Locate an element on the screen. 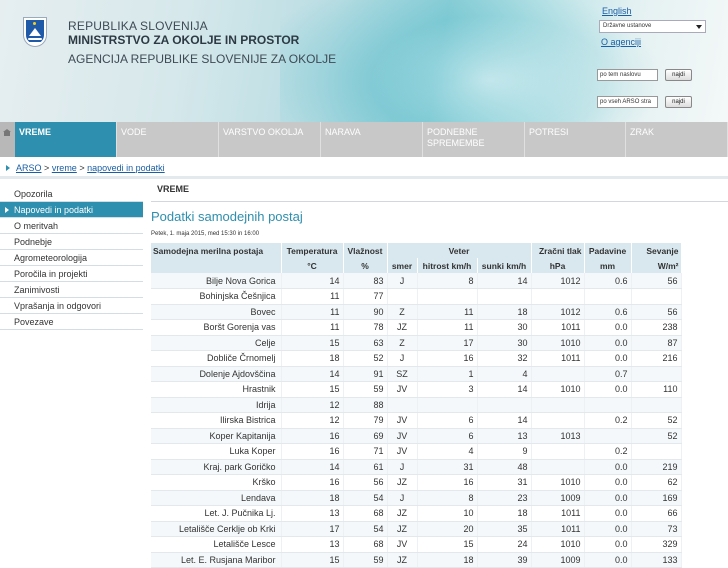  table-row: Dolenje Ajdovščina 14 91 SZ 1 4 0.7 is located at coordinates (416, 374).